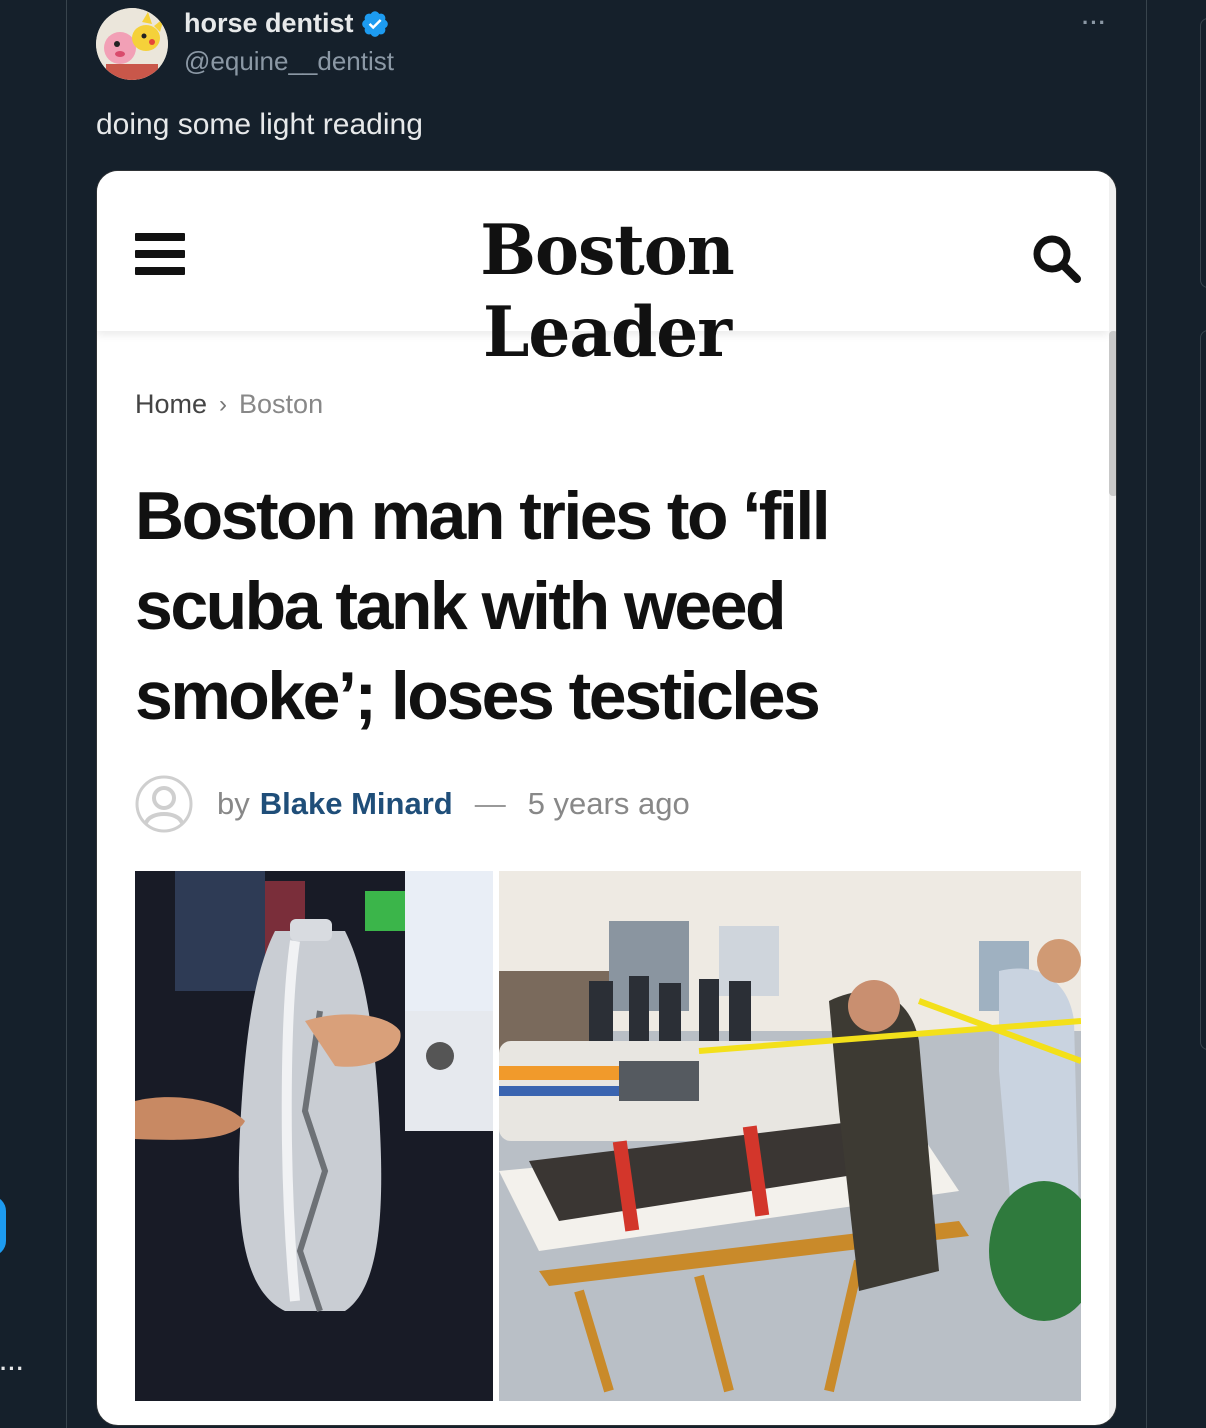 The width and height of the screenshot is (1206, 1428). What do you see at coordinates (3, 1226) in the screenshot?
I see `post-button` at bounding box center [3, 1226].